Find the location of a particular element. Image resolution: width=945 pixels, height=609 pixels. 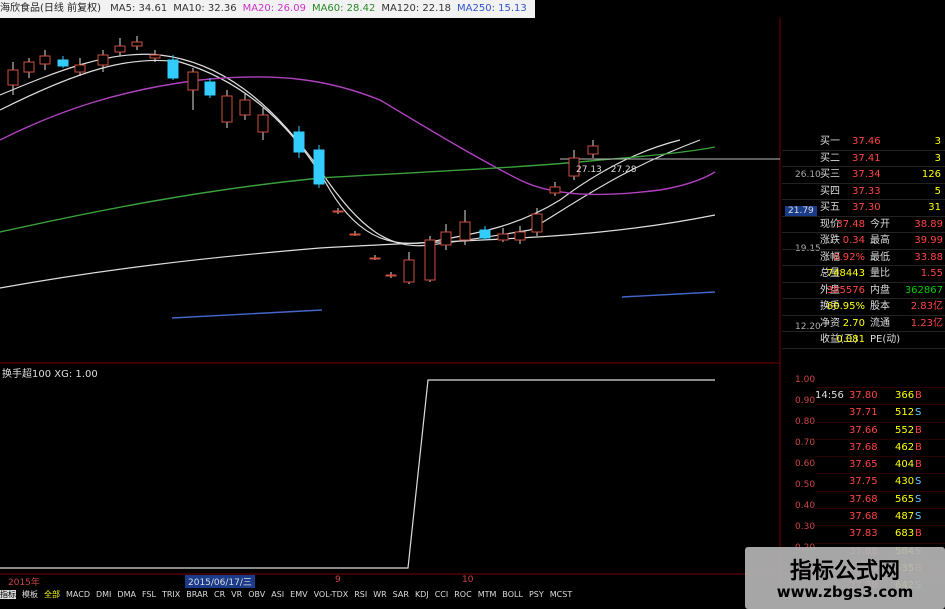

stat-label-2: 最低 is located at coordinates (880, 257).